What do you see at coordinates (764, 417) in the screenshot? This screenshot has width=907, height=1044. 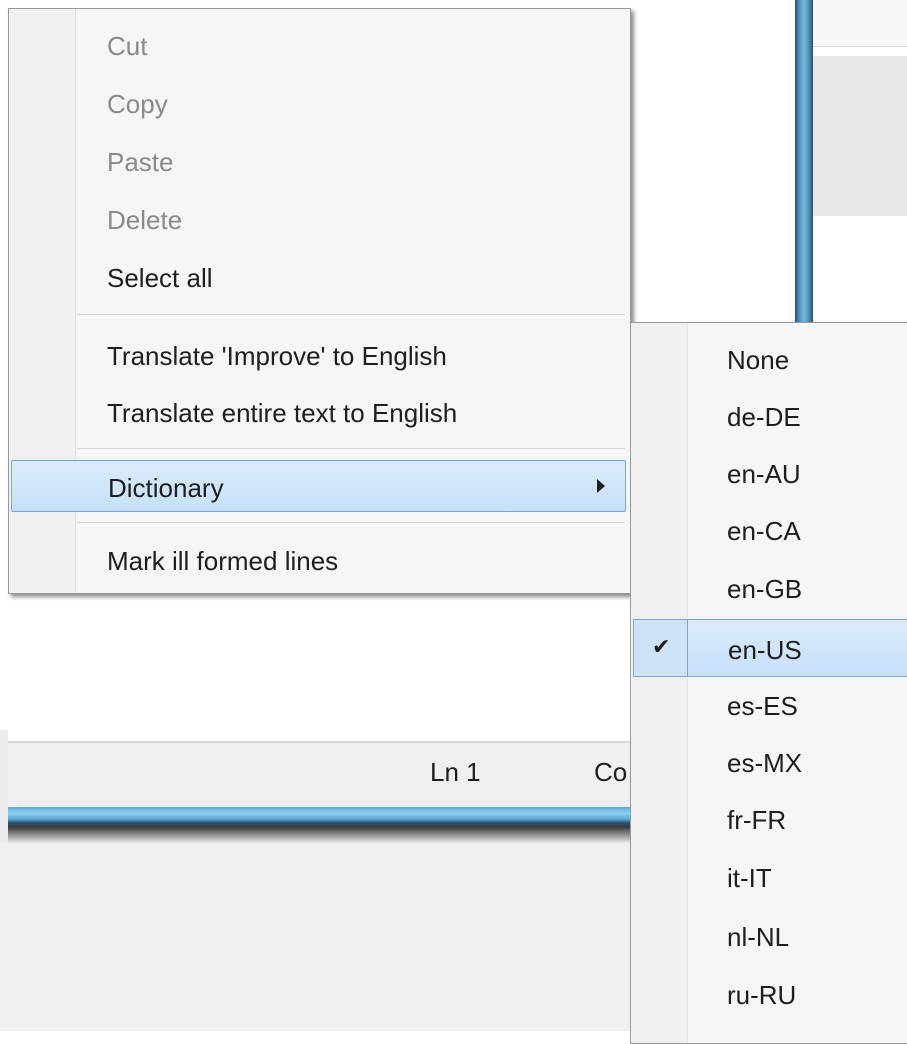 I see `dictionary-item-label: de-DE` at bounding box center [764, 417].